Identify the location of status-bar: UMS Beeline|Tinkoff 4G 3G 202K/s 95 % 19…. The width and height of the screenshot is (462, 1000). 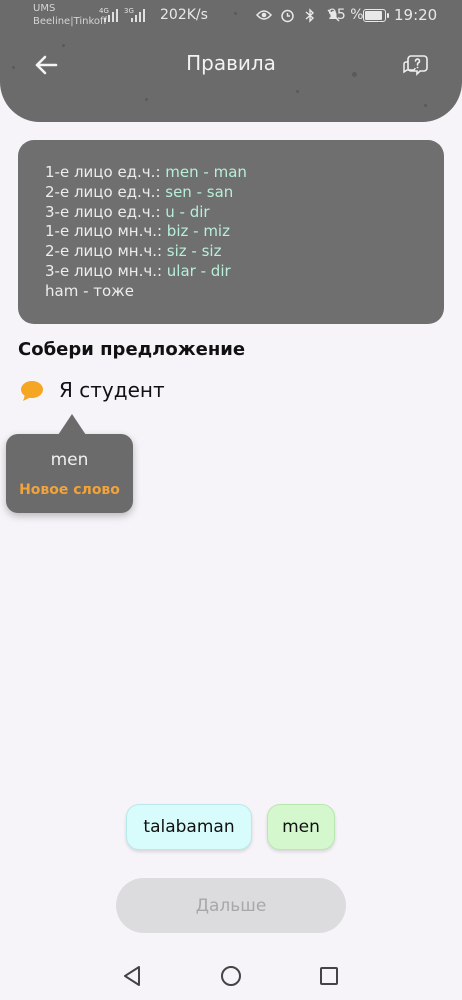
(231, 16).